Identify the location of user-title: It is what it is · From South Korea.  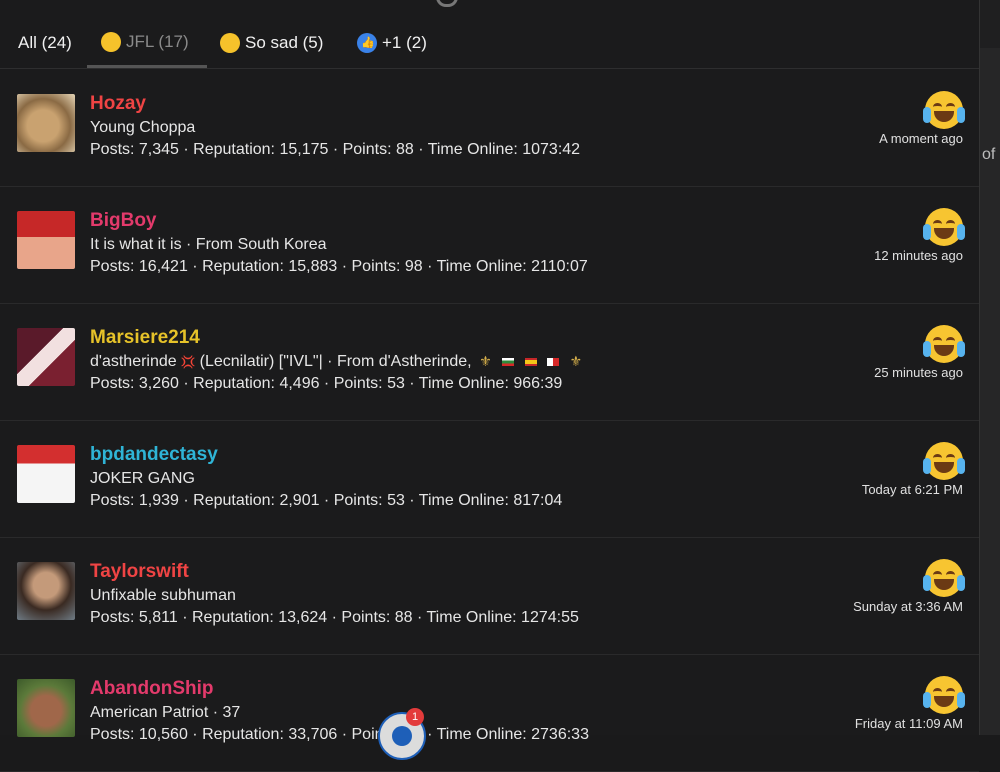
(208, 244).